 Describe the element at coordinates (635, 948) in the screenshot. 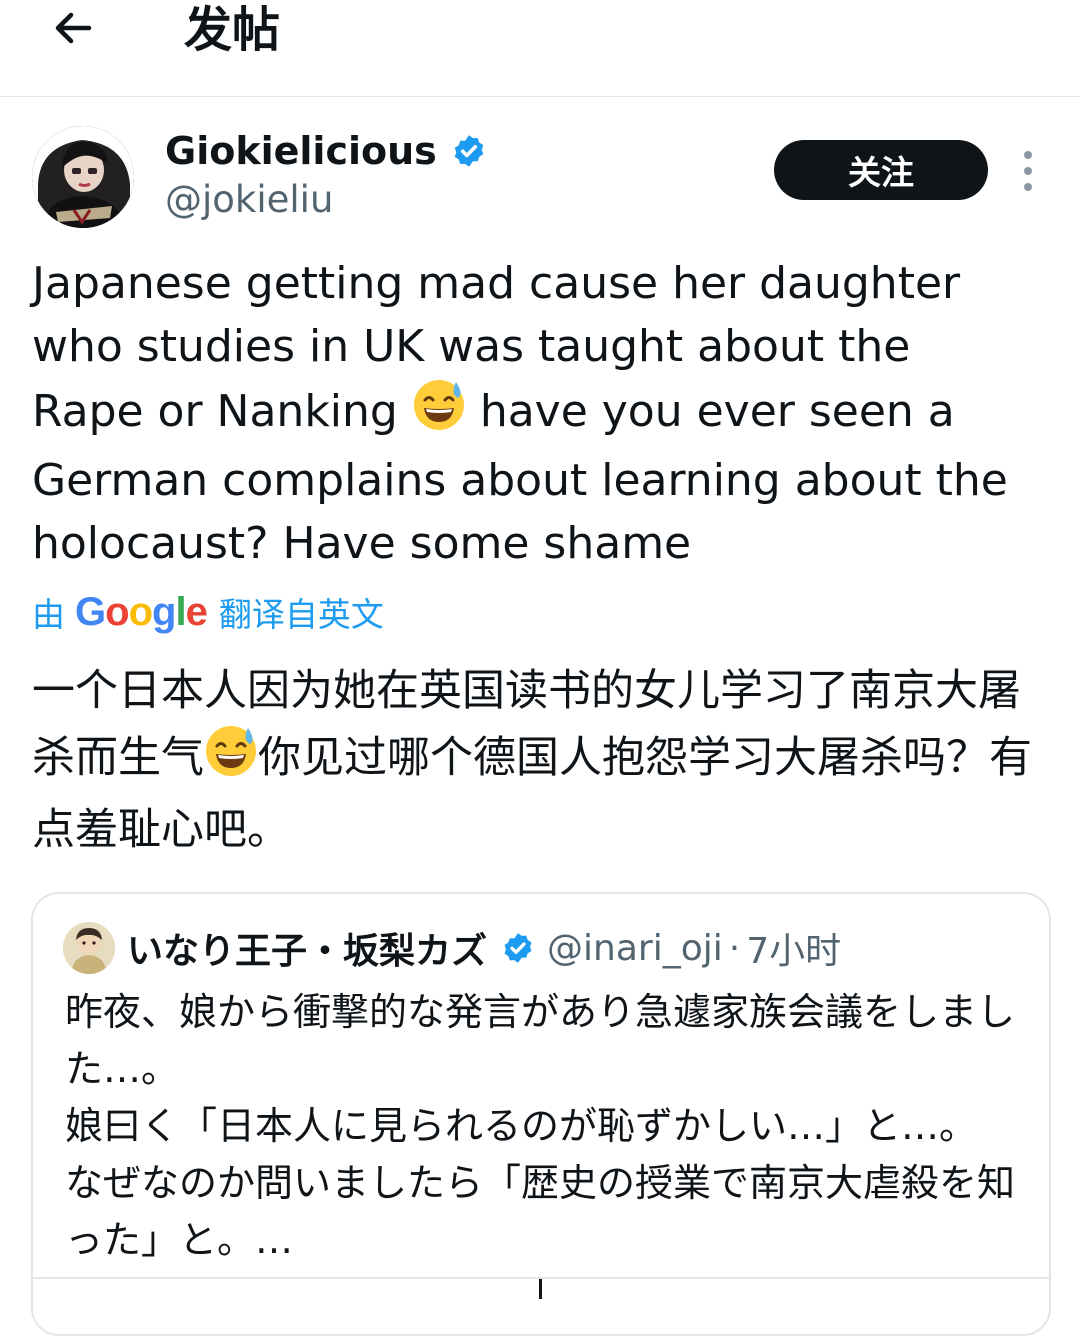

I see `quoted-author-handle: @inari_oji` at that location.